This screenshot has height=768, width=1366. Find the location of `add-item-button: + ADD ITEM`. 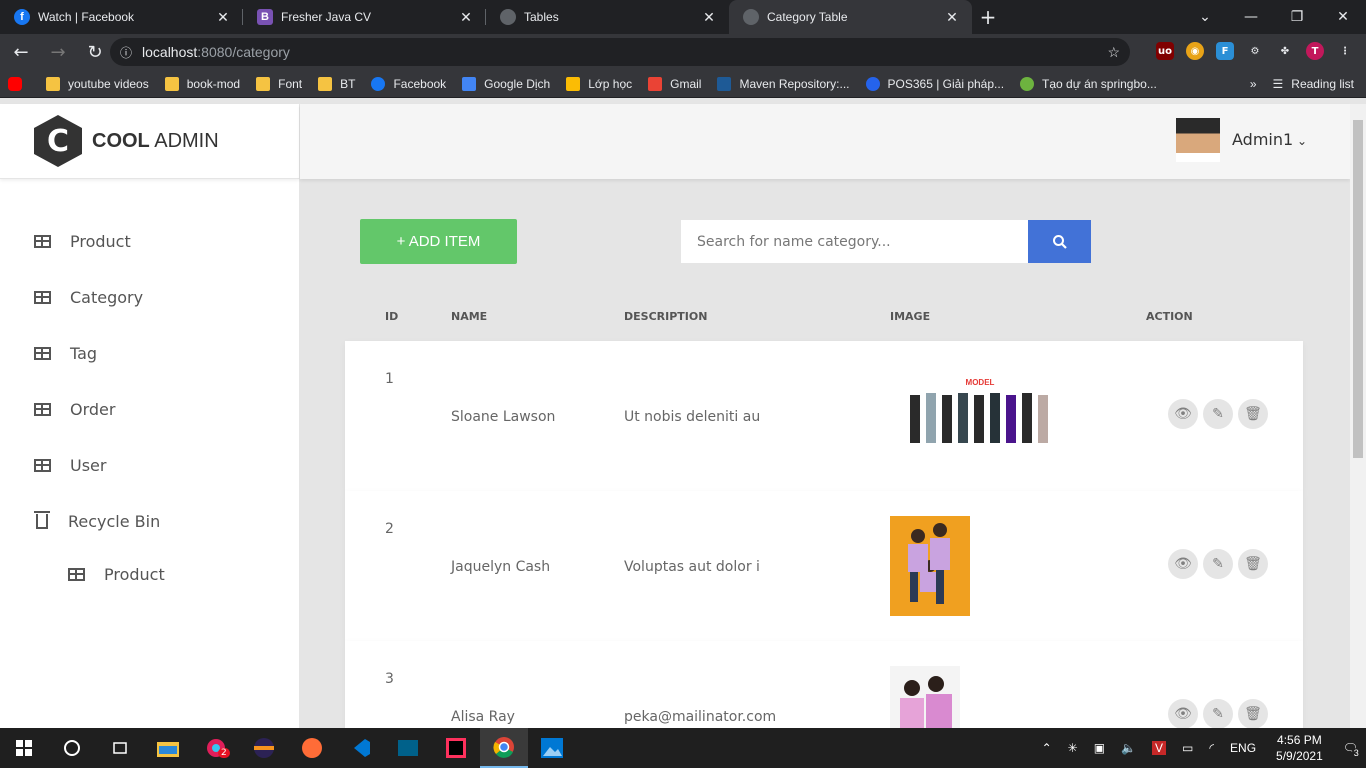

add-item-button: + ADD ITEM is located at coordinates (438, 241).